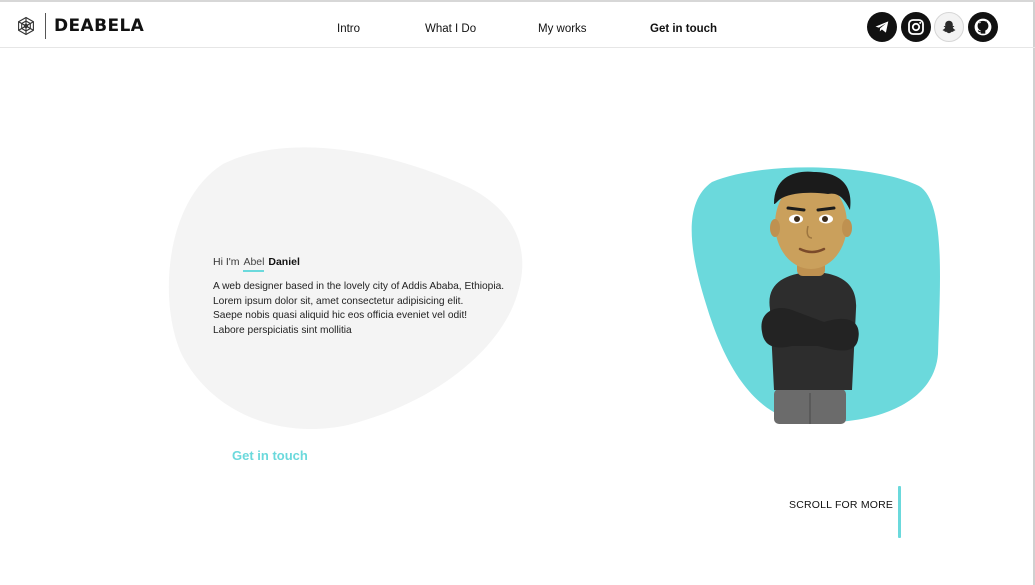  Describe the element at coordinates (815, 295) in the screenshot. I see `avatar-illustration` at that location.